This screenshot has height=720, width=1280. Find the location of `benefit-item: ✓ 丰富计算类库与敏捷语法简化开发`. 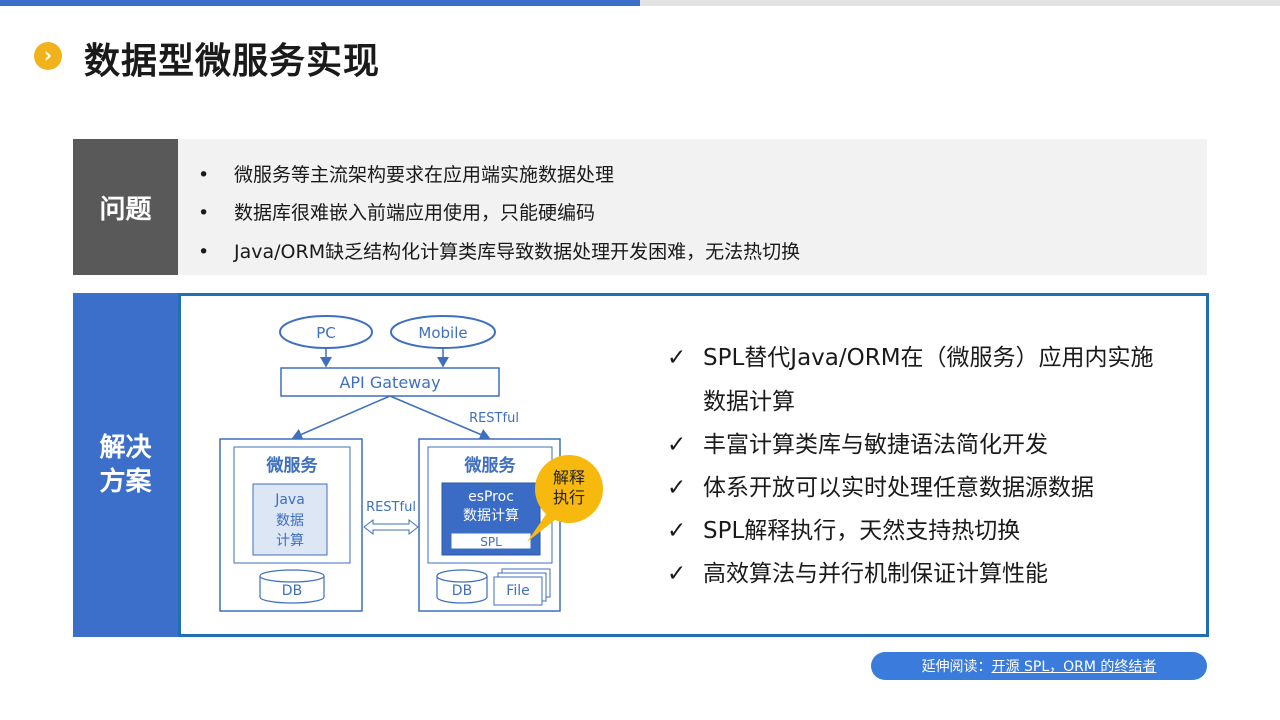

benefit-item: ✓ 丰富计算类库与敏捷语法简化开发 is located at coordinates (857, 442).